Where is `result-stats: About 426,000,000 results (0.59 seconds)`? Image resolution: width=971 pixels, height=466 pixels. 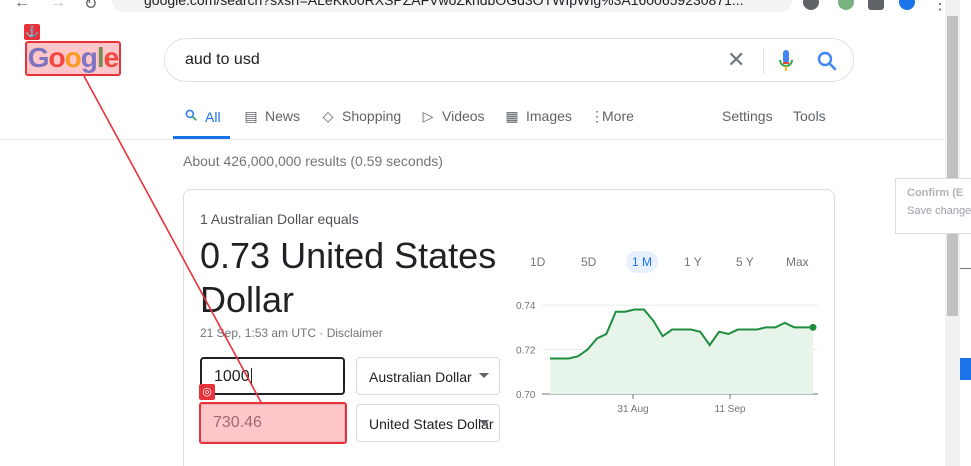 result-stats: About 426,000,000 results (0.59 seconds) is located at coordinates (313, 161).